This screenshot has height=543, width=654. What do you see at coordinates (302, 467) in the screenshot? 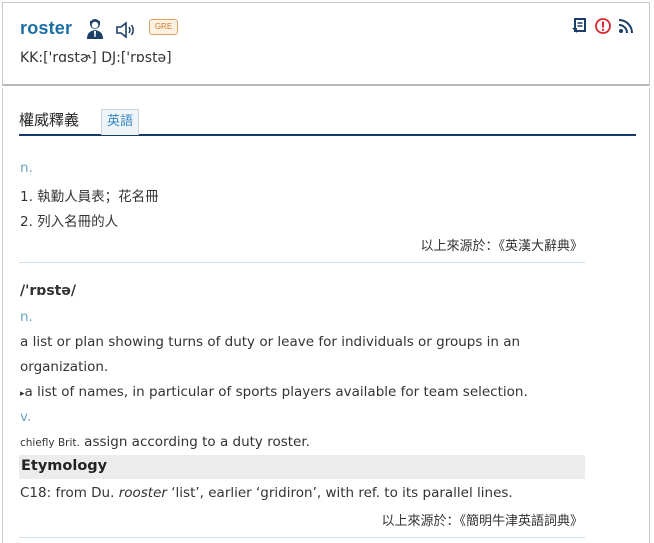
I see `etymology-header: Etymology` at bounding box center [302, 467].